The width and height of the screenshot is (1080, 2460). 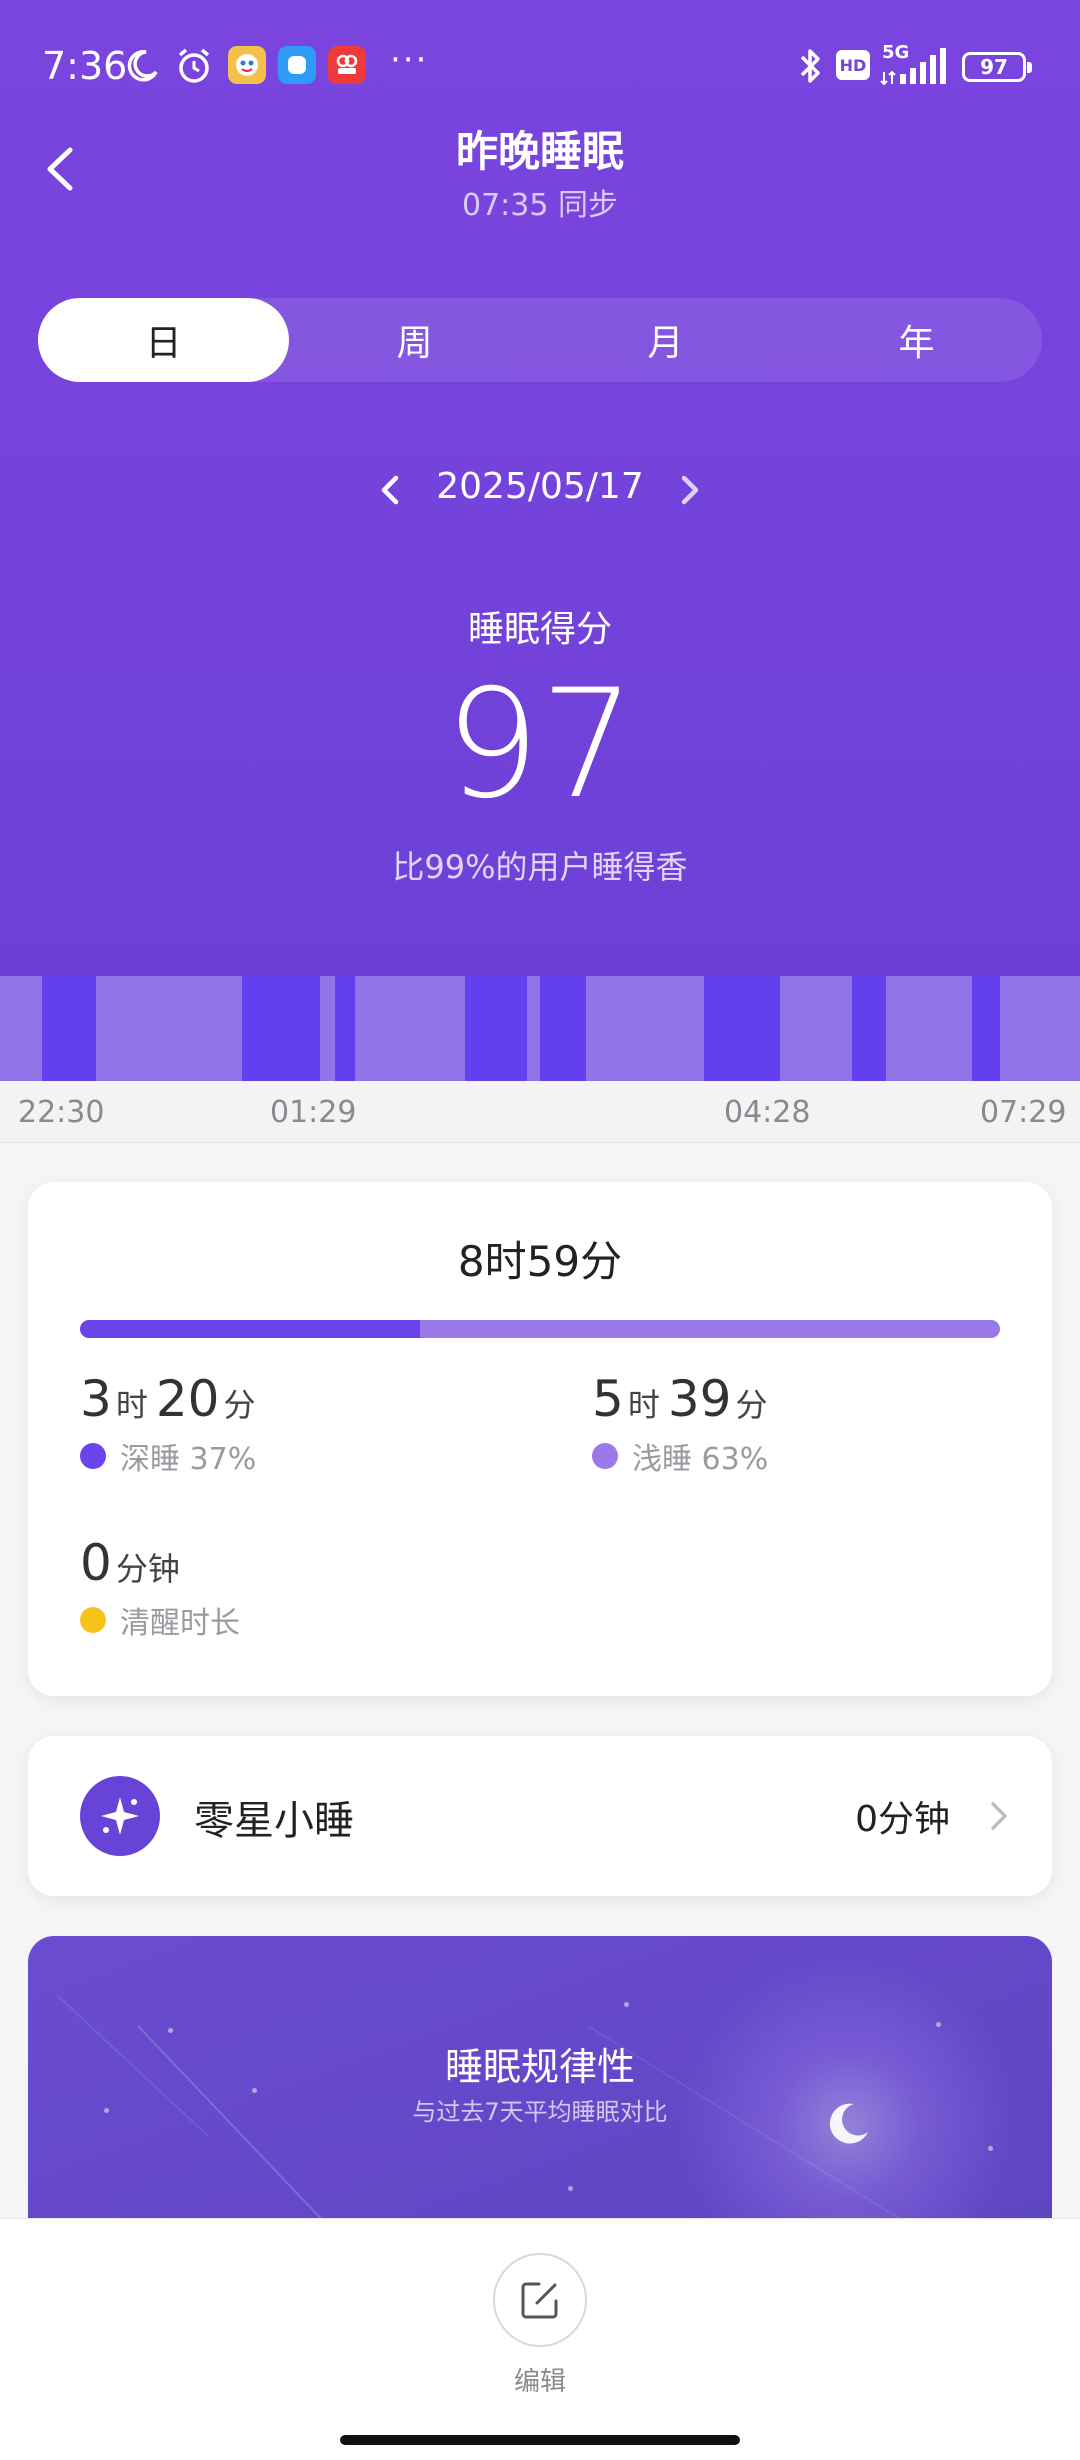 What do you see at coordinates (540, 1329) in the screenshot?
I see `sleep-ratio-bar` at bounding box center [540, 1329].